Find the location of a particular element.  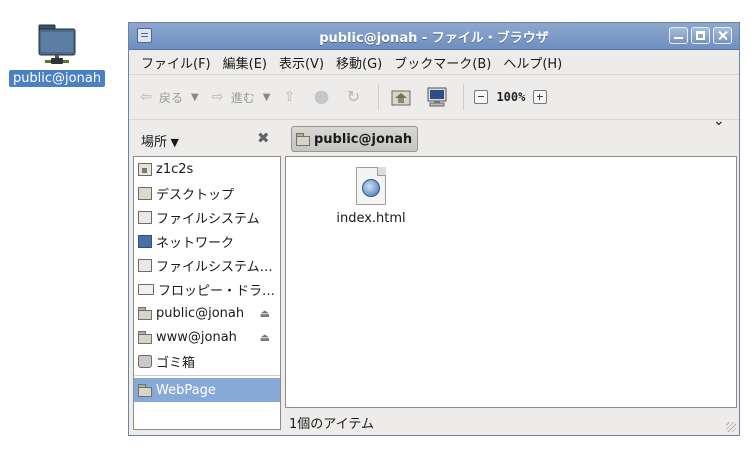

up-button: ⇧ is located at coordinates (291, 97).